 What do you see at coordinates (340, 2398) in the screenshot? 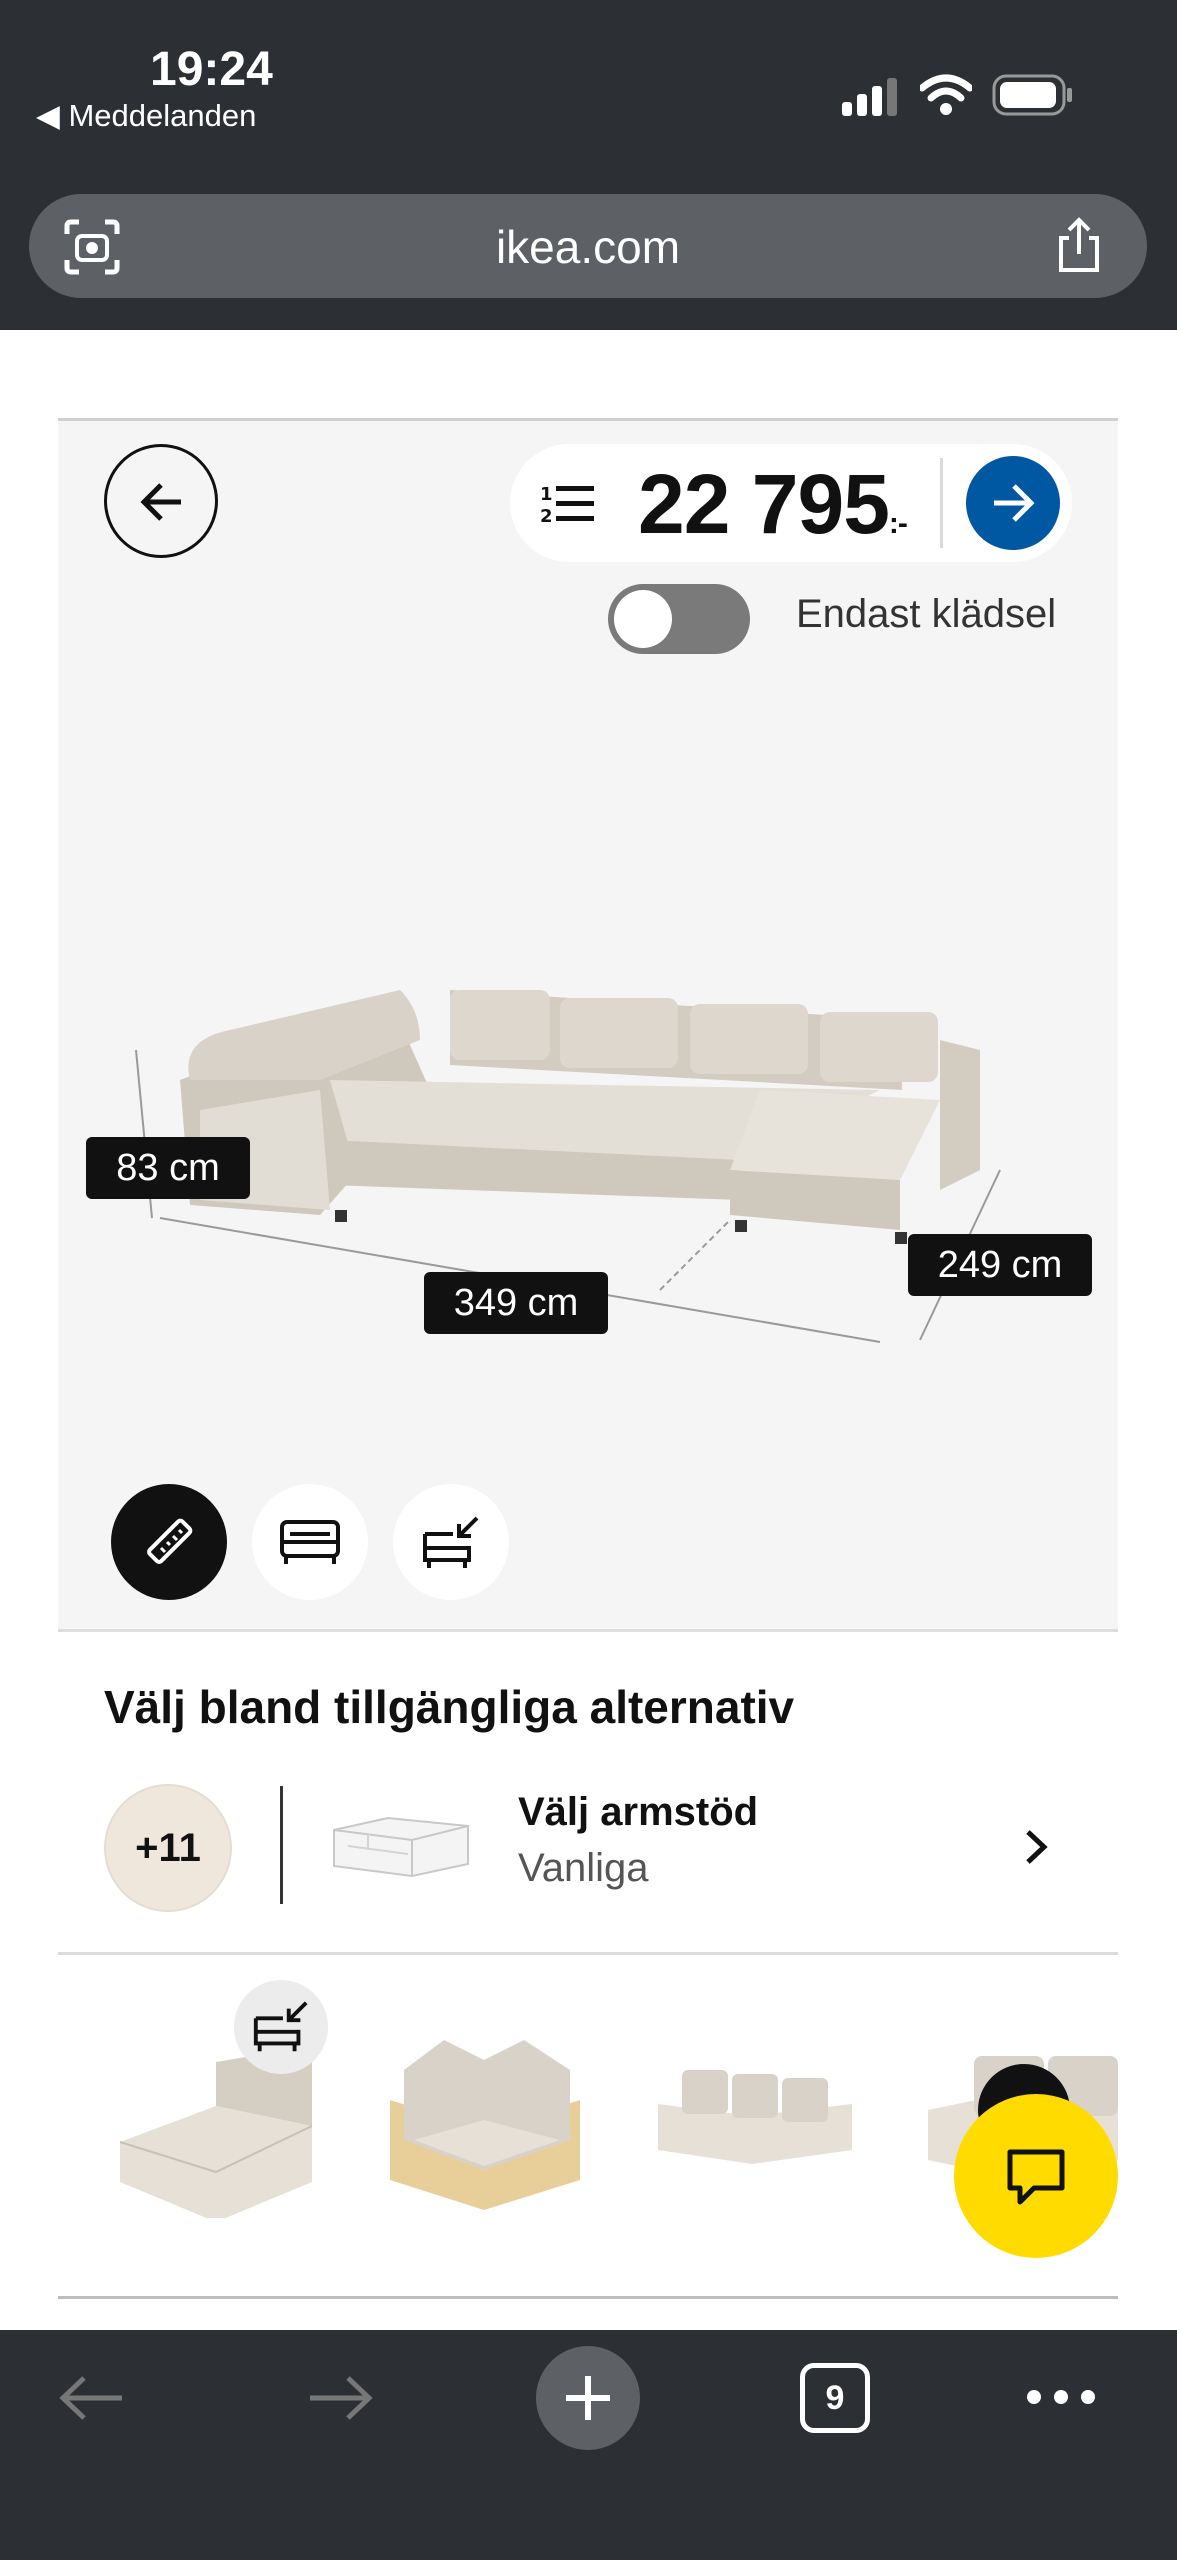
I see `browser-forward-icon` at bounding box center [340, 2398].